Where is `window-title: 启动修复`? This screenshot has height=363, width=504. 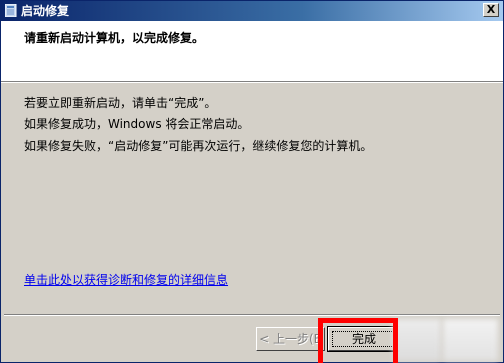
window-title: 启动修复 is located at coordinates (45, 11).